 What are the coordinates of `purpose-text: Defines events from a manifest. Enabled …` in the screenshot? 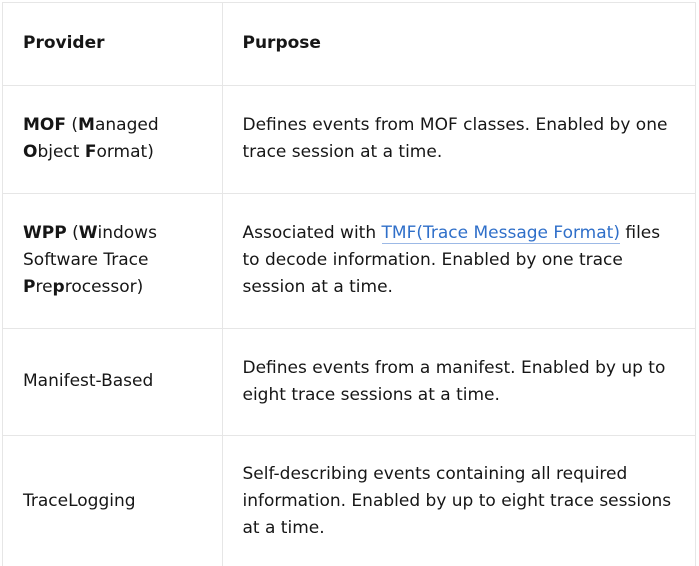 It's located at (454, 381).